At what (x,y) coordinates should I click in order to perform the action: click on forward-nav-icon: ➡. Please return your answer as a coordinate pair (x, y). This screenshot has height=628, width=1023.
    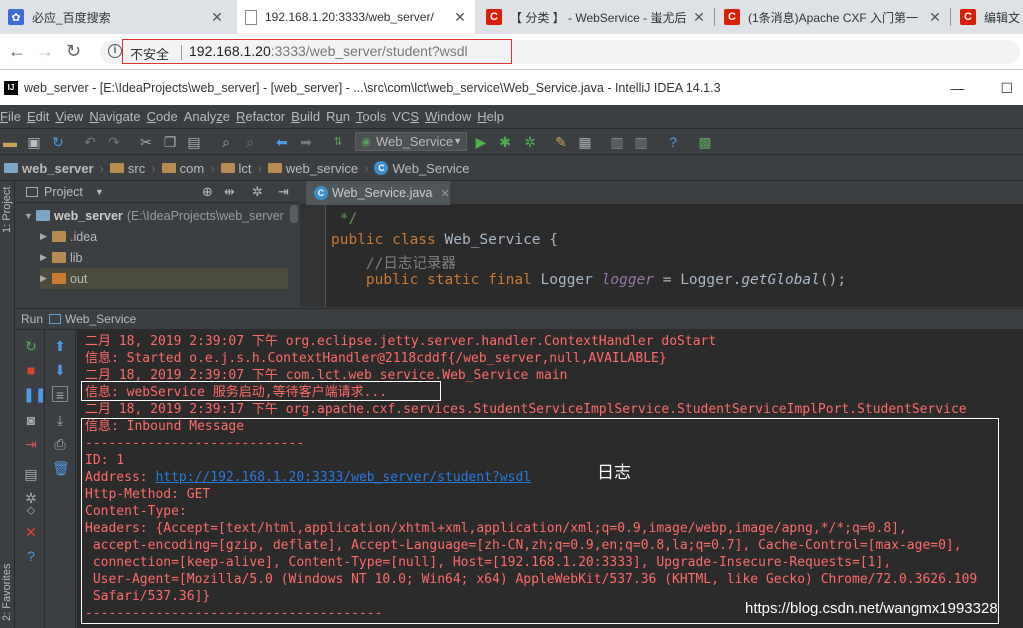
    Looking at the image, I should click on (306, 142).